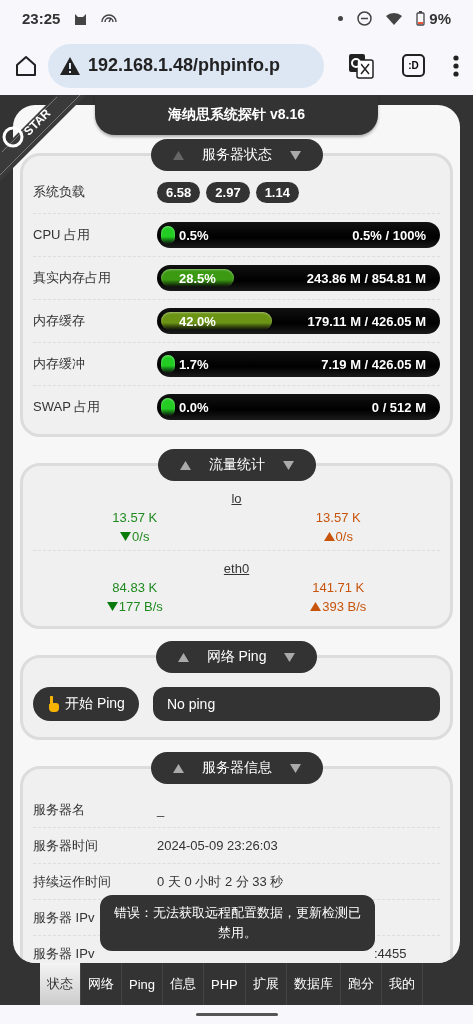 The image size is (473, 1024). Describe the element at coordinates (217, 845) in the screenshot. I see `info-value: 2024-05-09 23:26:03` at that location.